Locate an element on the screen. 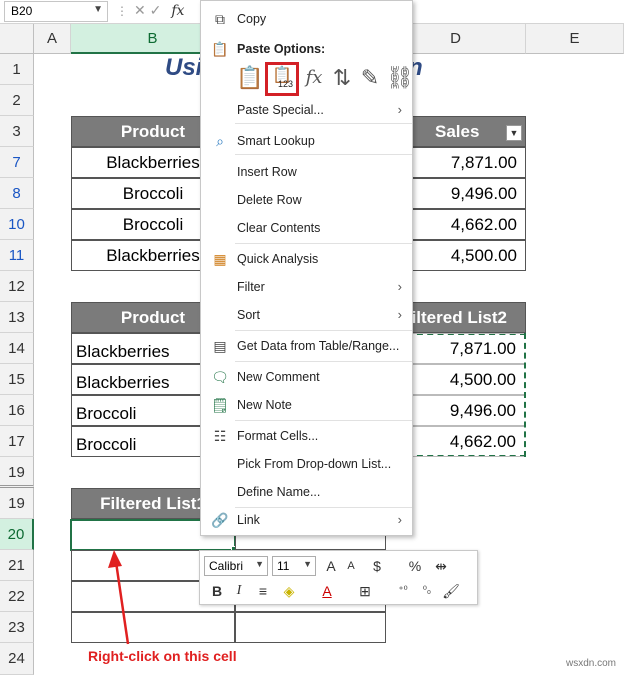 The image size is (624, 675). annotation-arrow-icon is located at coordinates (119, 597).